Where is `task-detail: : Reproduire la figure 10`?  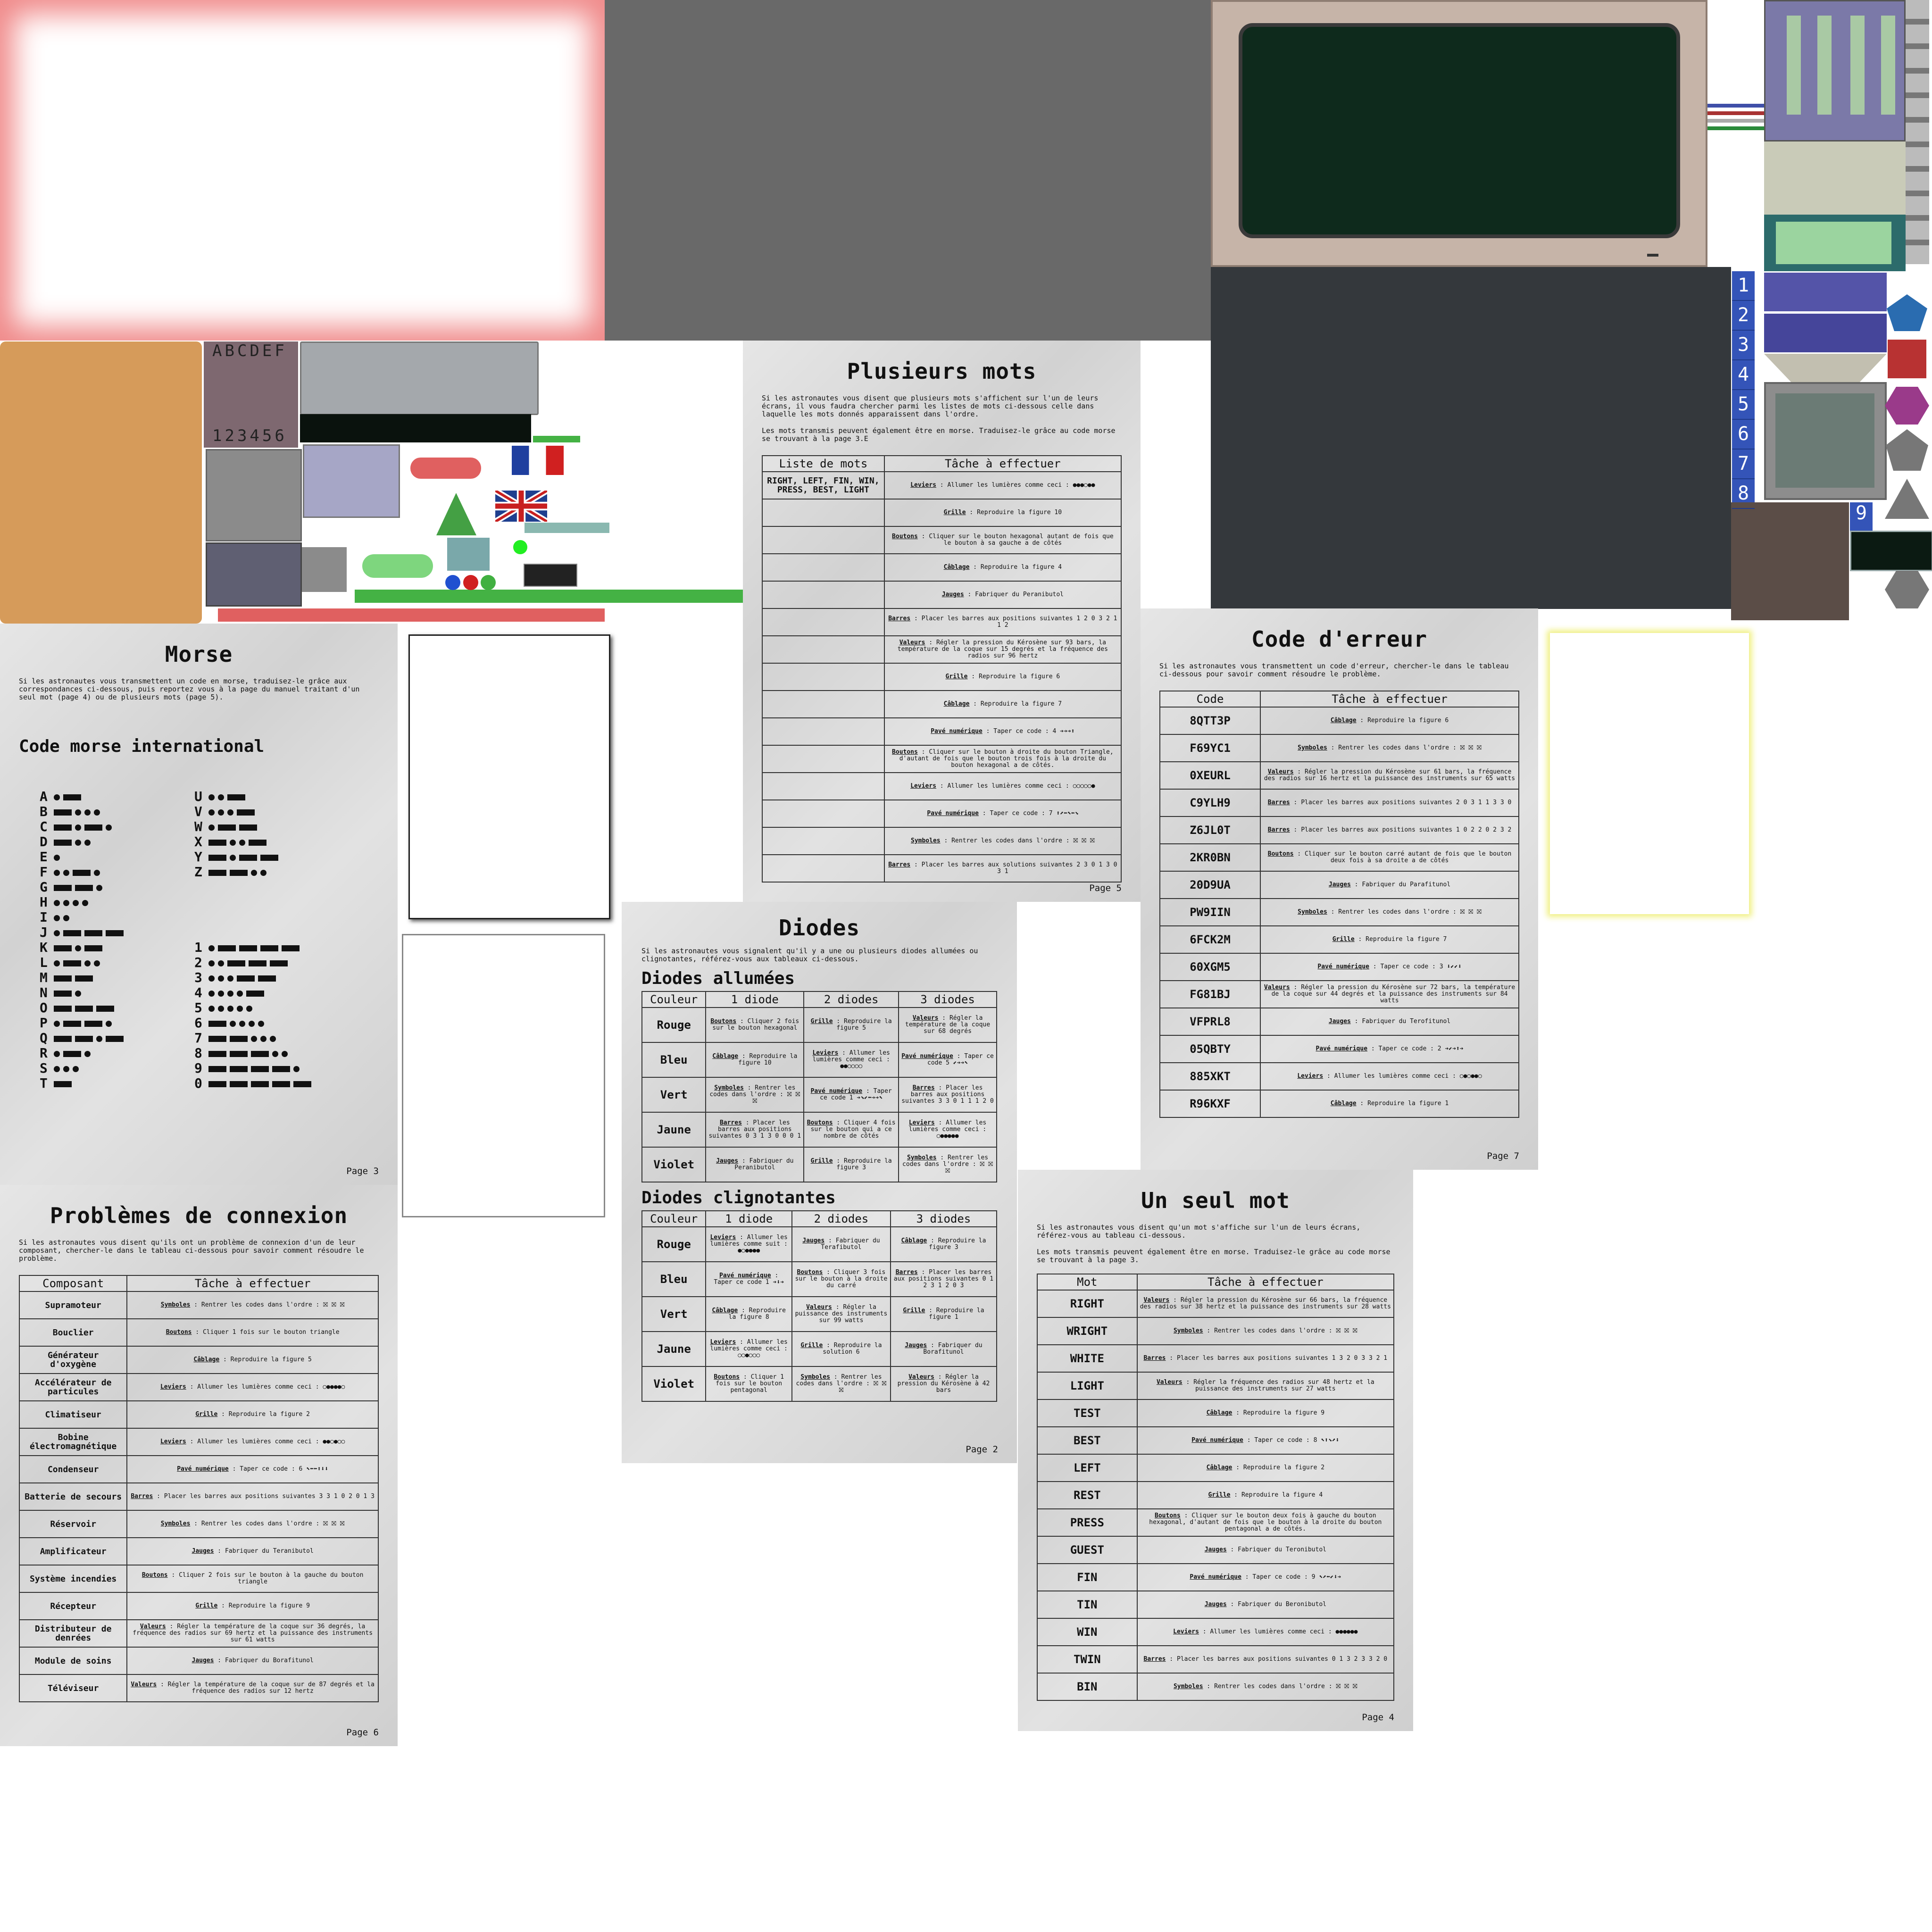
task-detail: : Reproduire la figure 10 is located at coordinates (1014, 512).